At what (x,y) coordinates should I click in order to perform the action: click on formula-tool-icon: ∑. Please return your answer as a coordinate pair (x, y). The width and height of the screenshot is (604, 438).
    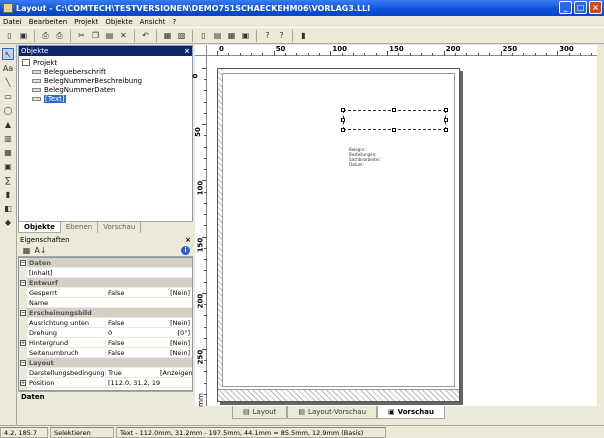
    Looking at the image, I should click on (8, 180).